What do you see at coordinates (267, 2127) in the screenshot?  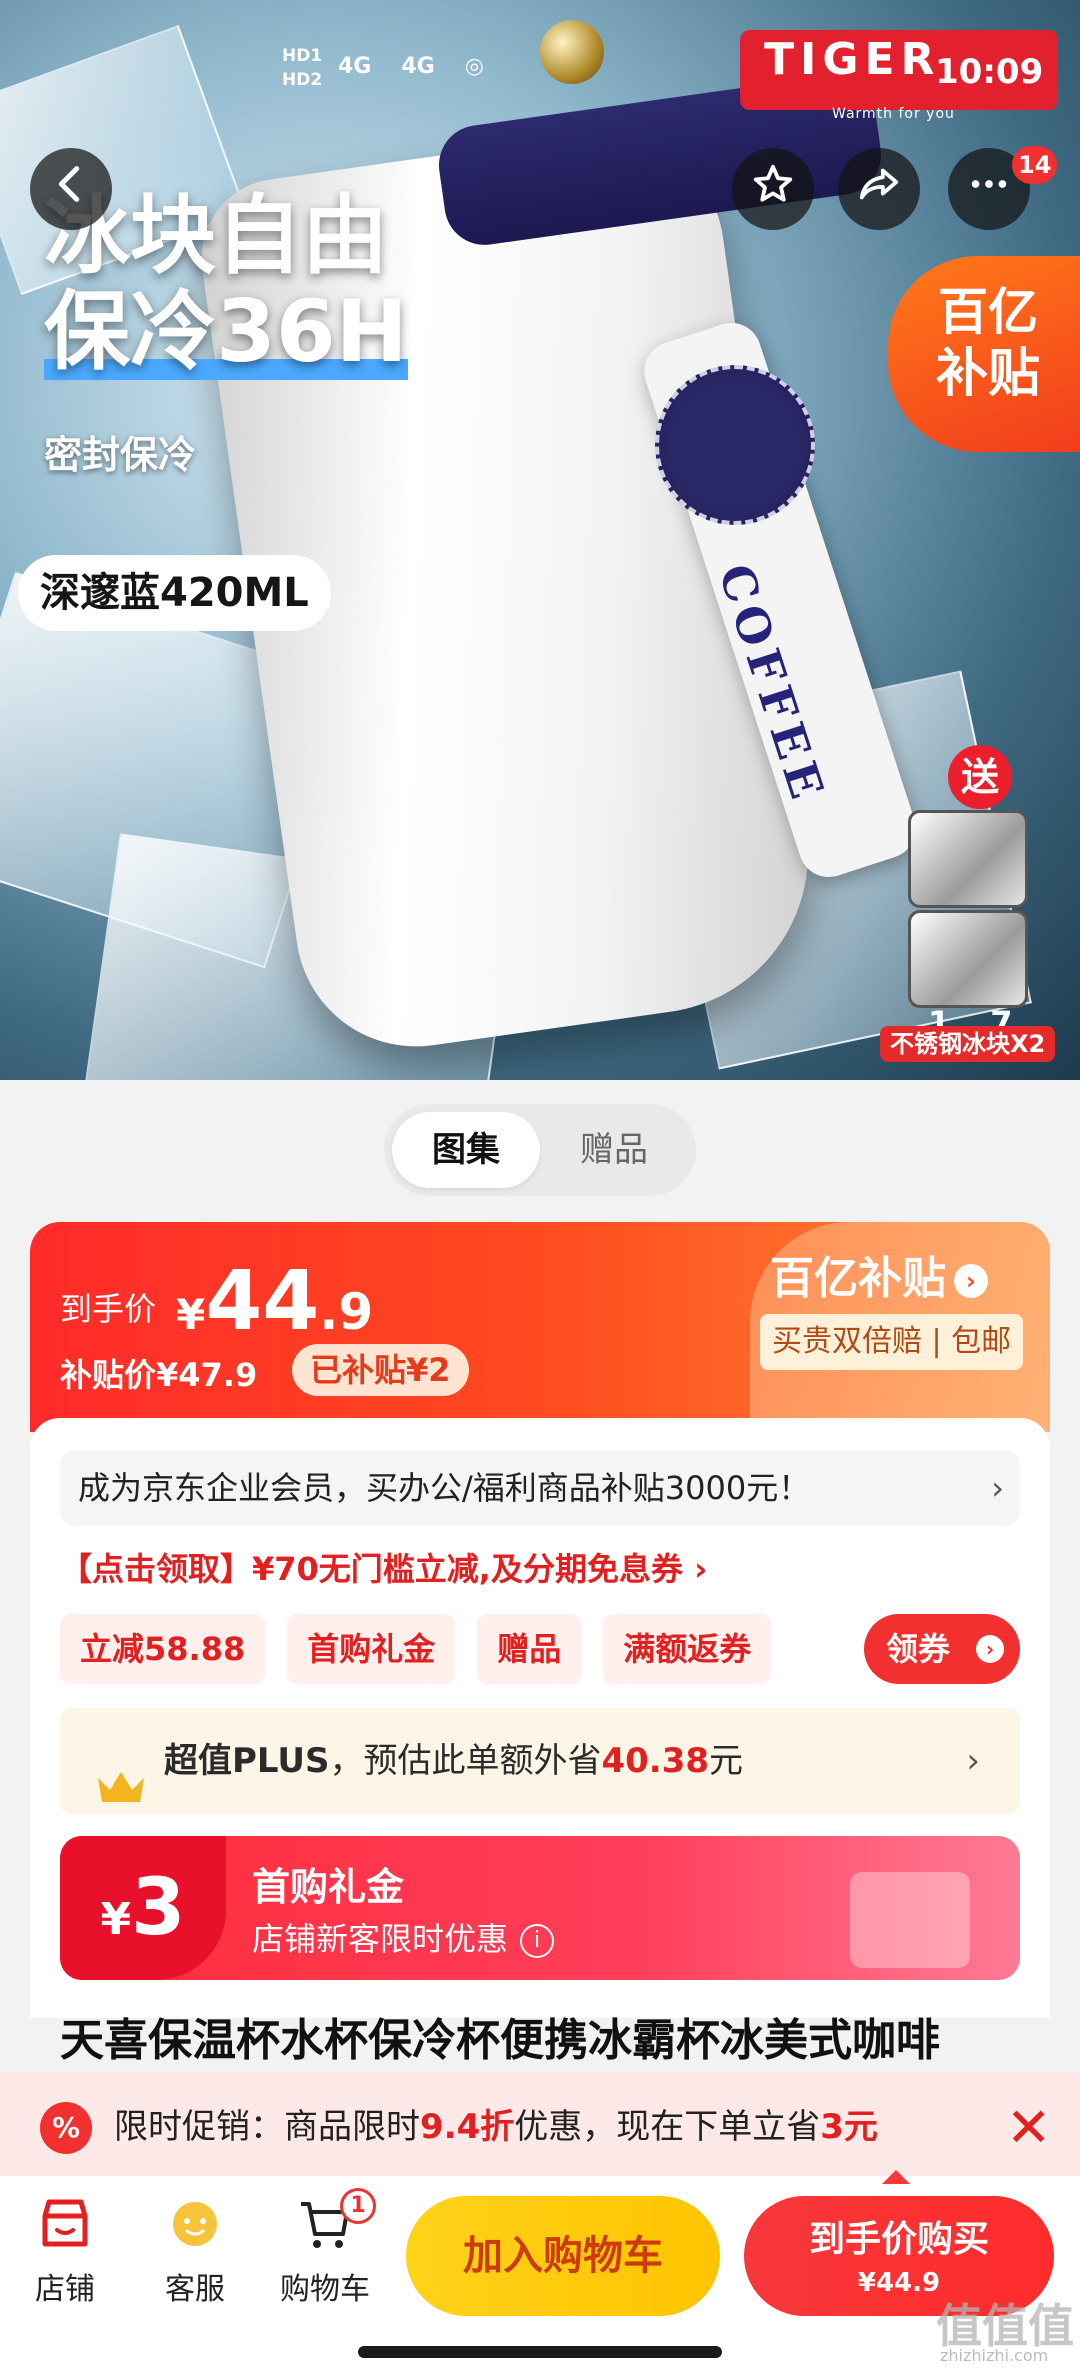 I see `limit-prefix: 限时促销：商品限时` at bounding box center [267, 2127].